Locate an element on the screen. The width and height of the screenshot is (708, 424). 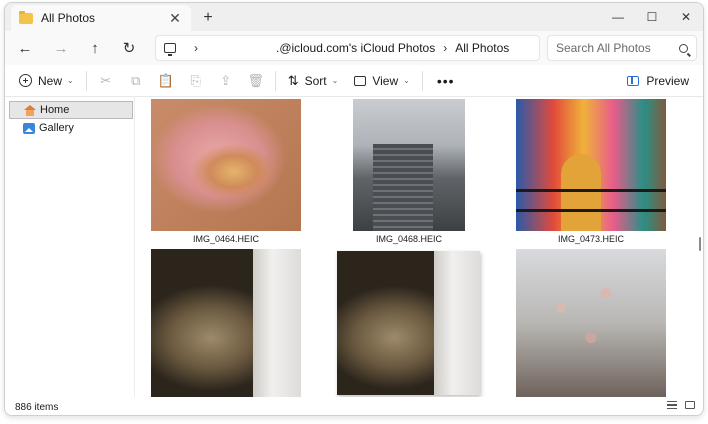
share-icon: ⇪ is located at coordinates (226, 81).